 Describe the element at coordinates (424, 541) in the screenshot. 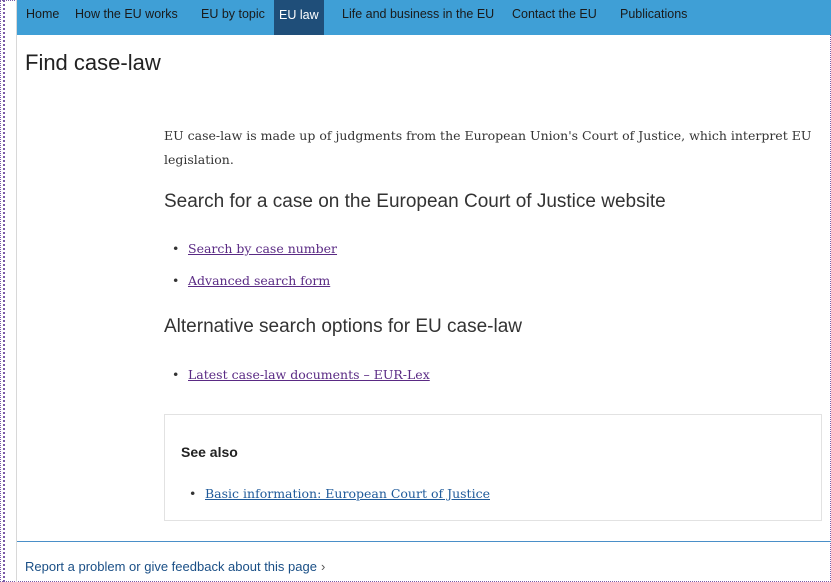

I see `footer-divider` at that location.